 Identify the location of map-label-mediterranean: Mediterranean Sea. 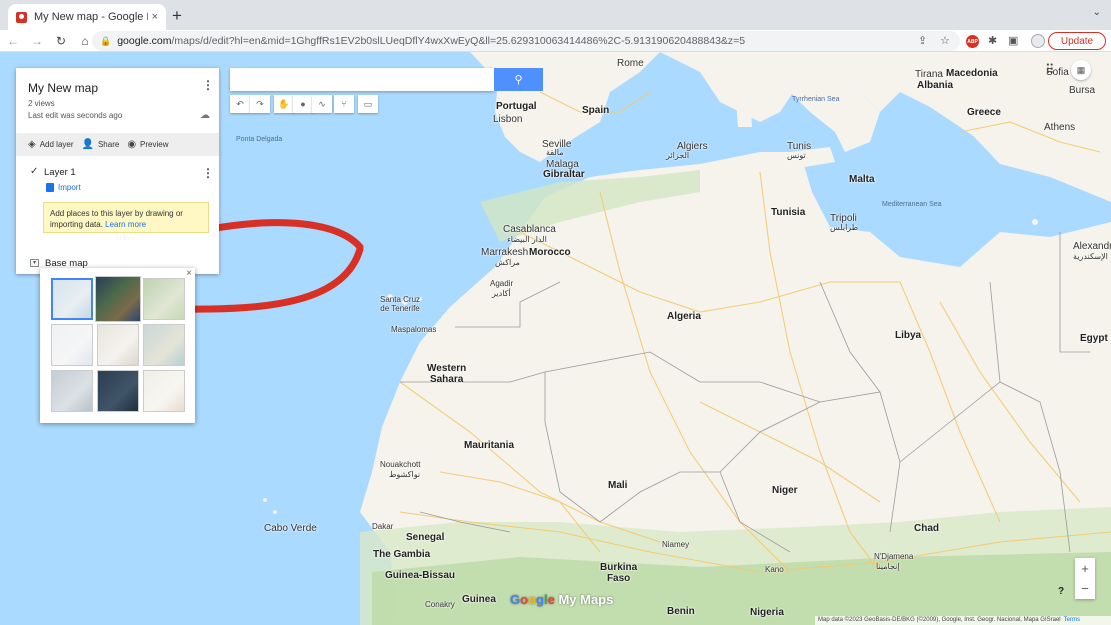
(912, 204).